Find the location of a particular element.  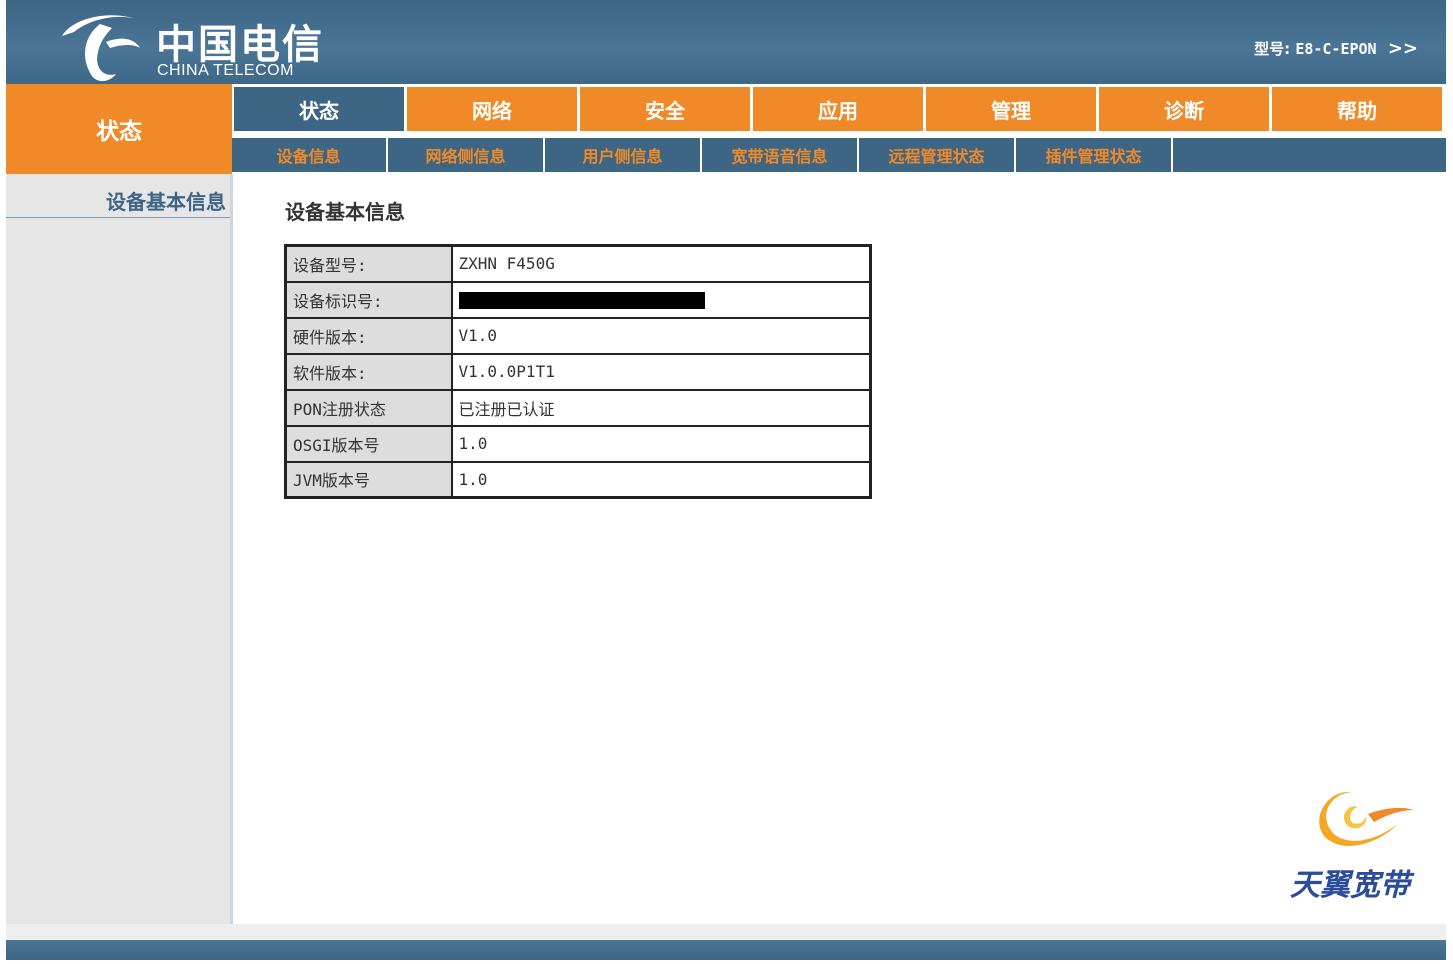

logo-english-text: CHINA TELECOM is located at coordinates (225, 70).